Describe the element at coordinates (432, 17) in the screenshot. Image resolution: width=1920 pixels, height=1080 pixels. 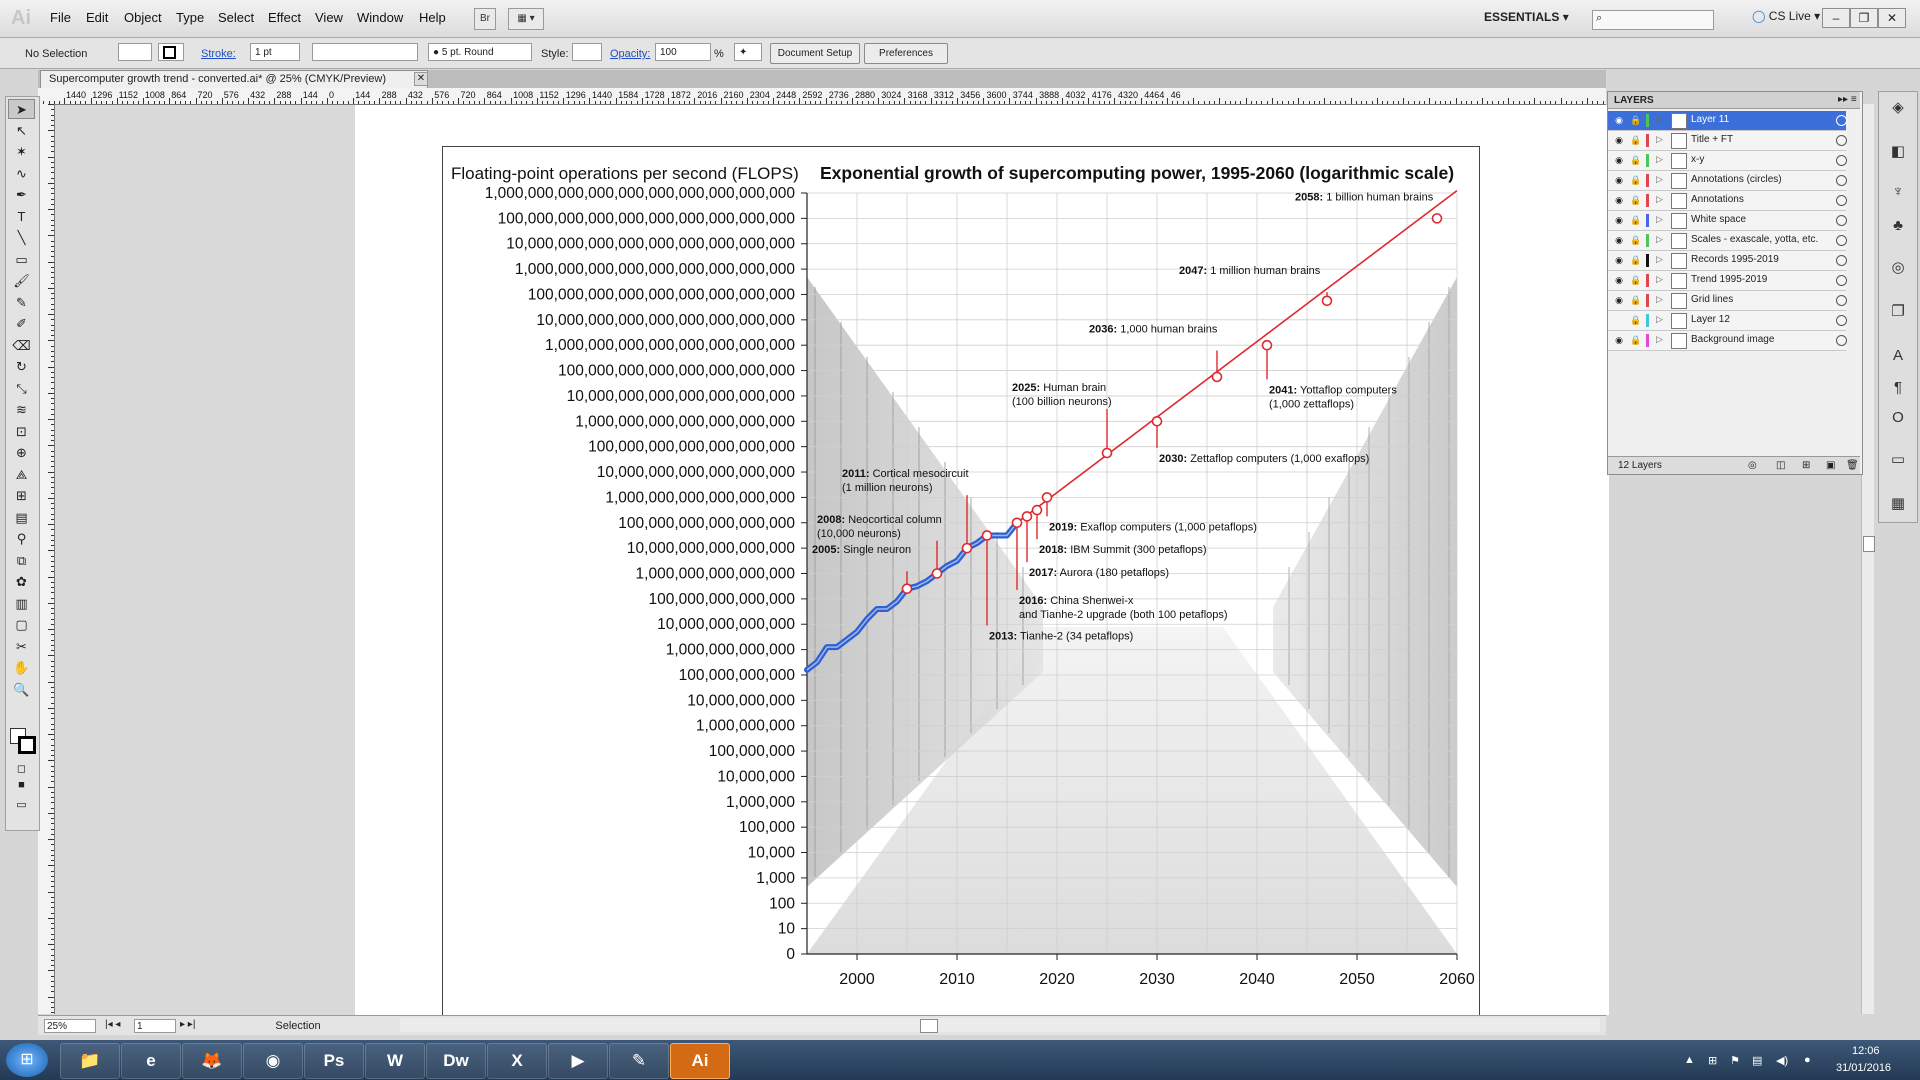
I see `menu-help: Help` at that location.